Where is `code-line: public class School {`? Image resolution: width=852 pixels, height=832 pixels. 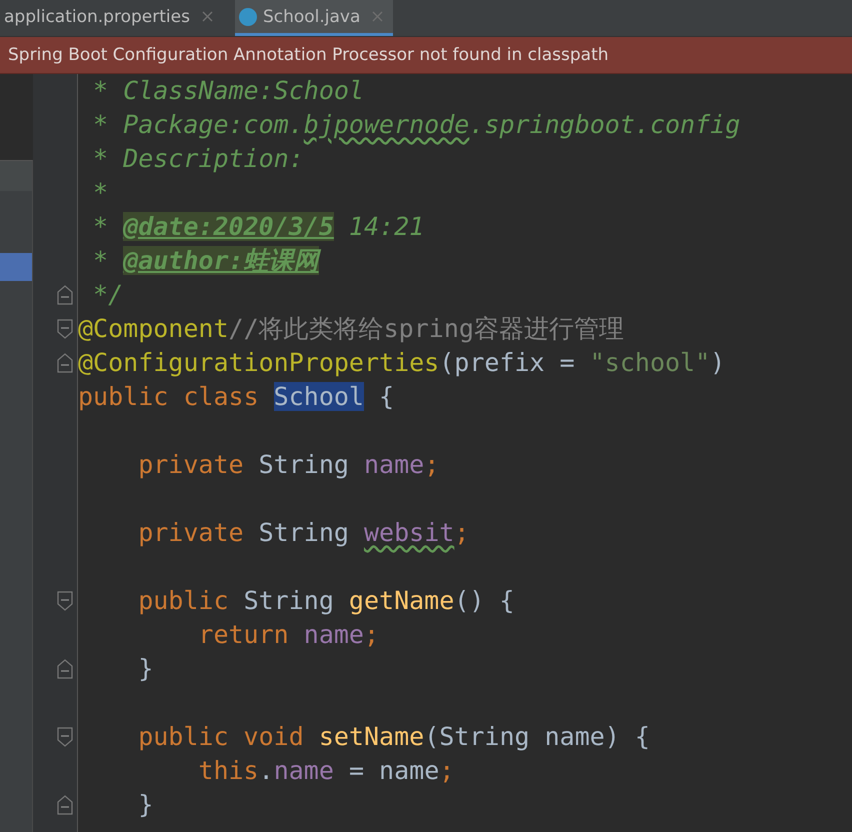
code-line: public class School { is located at coordinates (236, 397).